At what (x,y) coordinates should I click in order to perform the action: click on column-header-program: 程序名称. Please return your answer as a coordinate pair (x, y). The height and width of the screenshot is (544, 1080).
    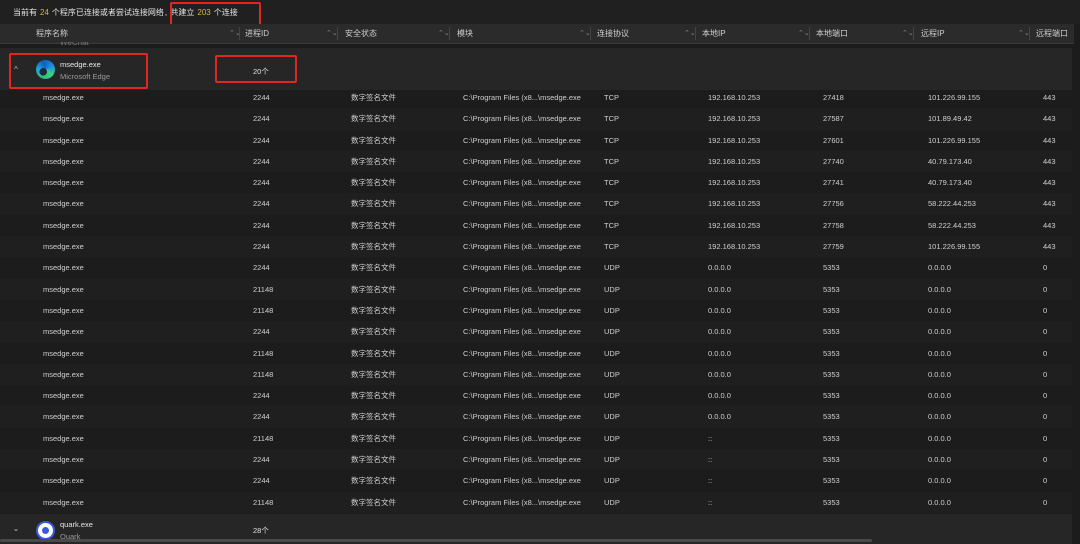
    Looking at the image, I should click on (52, 33).